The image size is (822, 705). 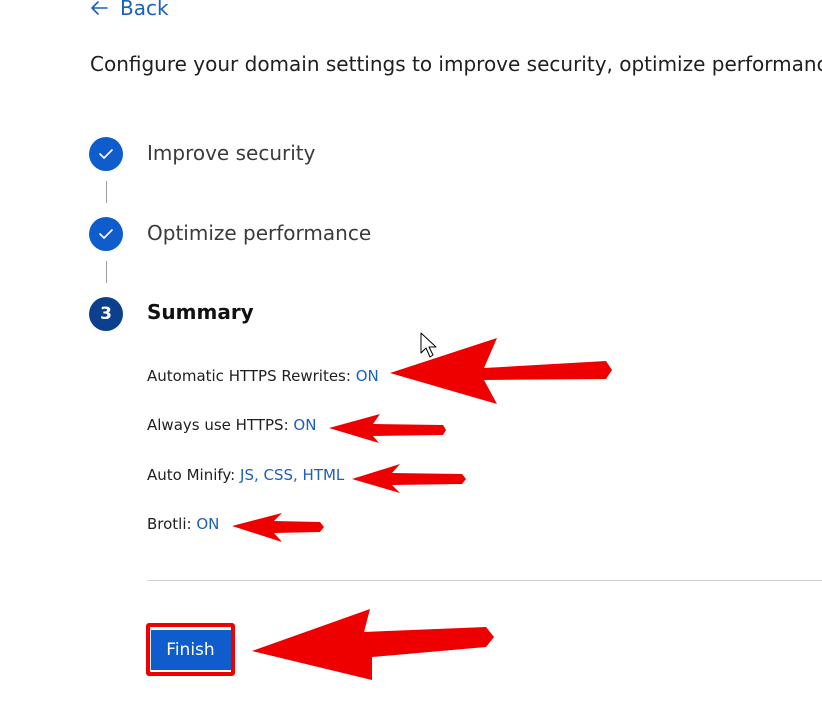 I want to click on step-1-label: Improve security, so click(x=231, y=153).